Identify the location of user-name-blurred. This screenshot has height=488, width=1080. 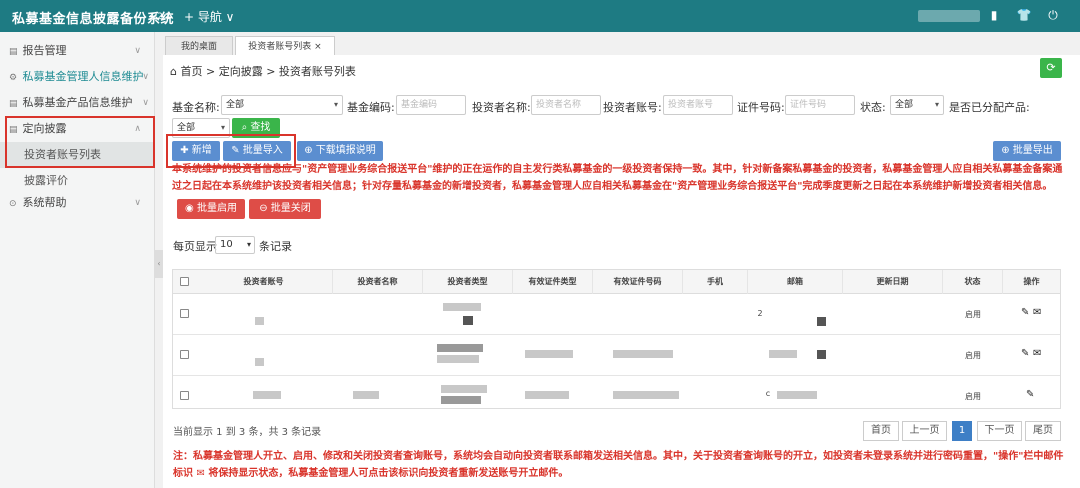
(949, 16).